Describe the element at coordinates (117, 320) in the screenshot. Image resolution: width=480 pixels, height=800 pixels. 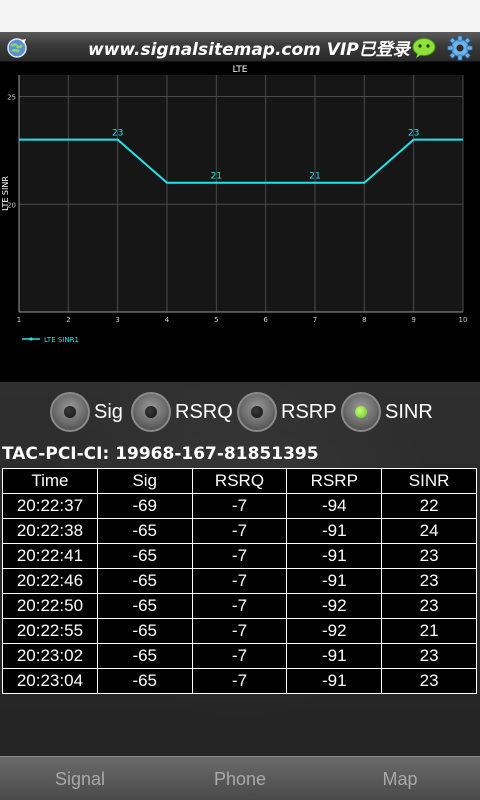
I see `x-tick-label: 3` at that location.